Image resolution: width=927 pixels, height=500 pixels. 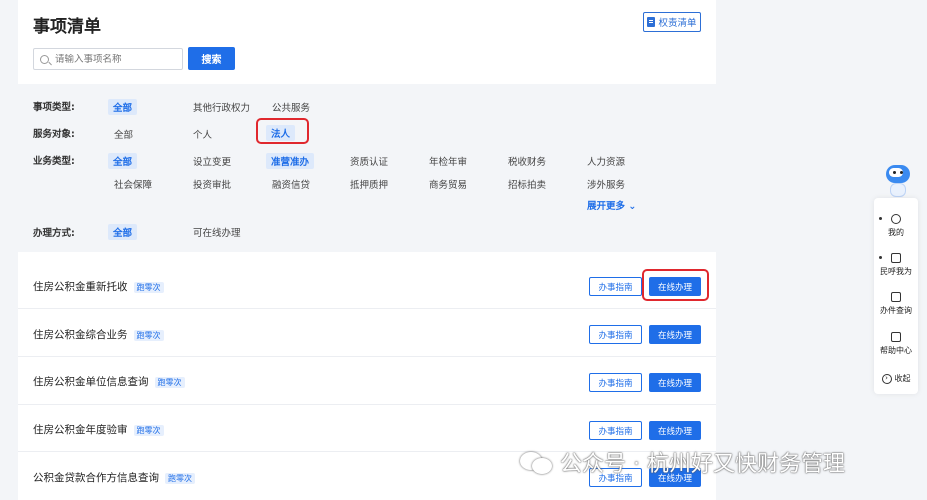 I want to click on item-type-option: 其他行政权力, so click(x=221, y=107).